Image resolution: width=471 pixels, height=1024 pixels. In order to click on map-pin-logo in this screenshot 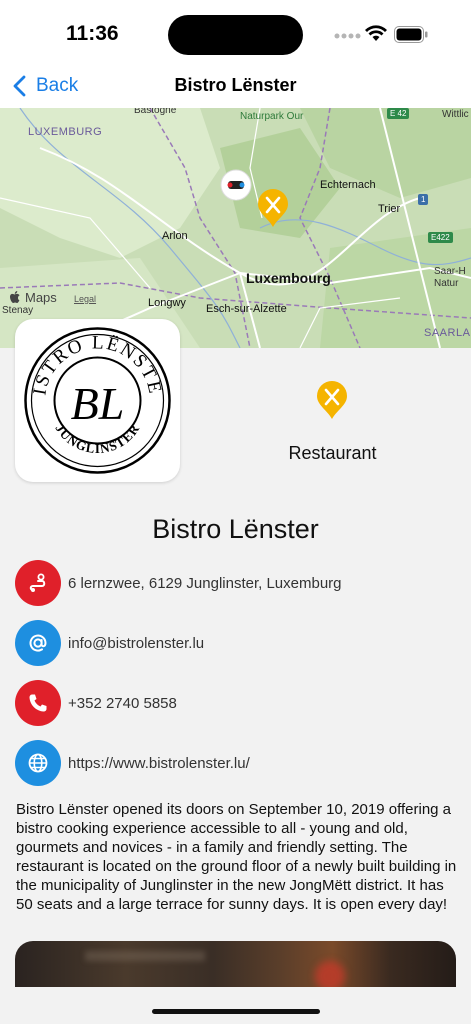, I will do `click(236, 188)`.